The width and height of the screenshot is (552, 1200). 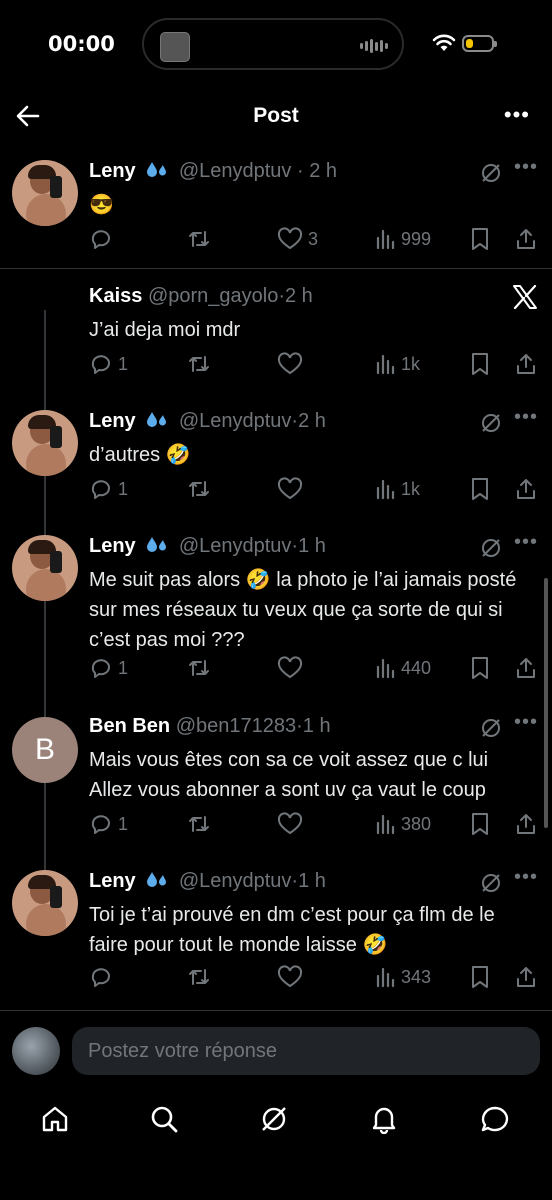 I want to click on more-horizontal-icon: •••, so click(x=517, y=115).